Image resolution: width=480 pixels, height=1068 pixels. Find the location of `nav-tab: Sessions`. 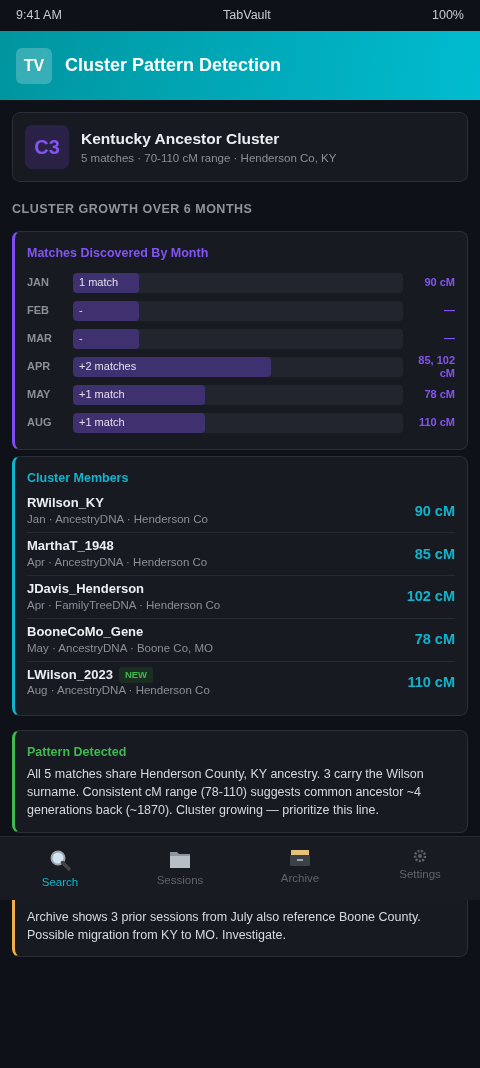

nav-tab: Sessions is located at coordinates (180, 868).